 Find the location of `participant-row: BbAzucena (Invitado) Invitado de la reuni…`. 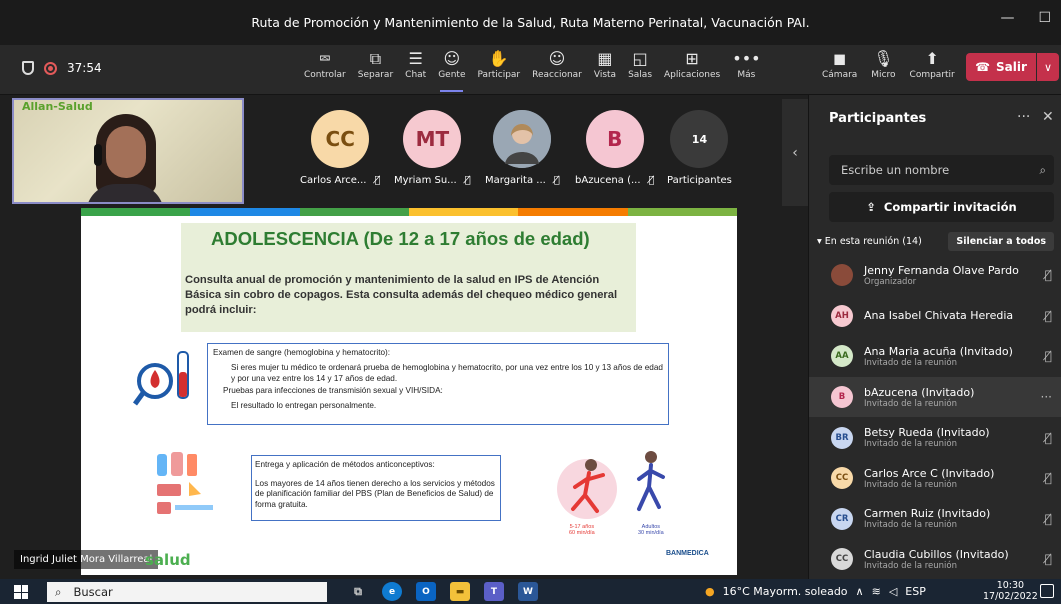

participant-row: BbAzucena (Invitado) Invitado de la reuni… is located at coordinates (935, 397).